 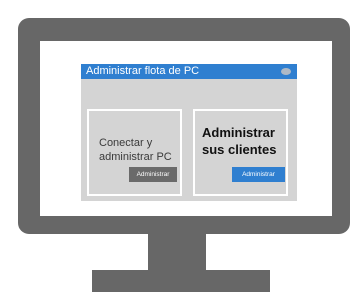 I want to click on card-connect-manage-pc: Conectar y administrar PC Administrar, so click(x=134, y=152).